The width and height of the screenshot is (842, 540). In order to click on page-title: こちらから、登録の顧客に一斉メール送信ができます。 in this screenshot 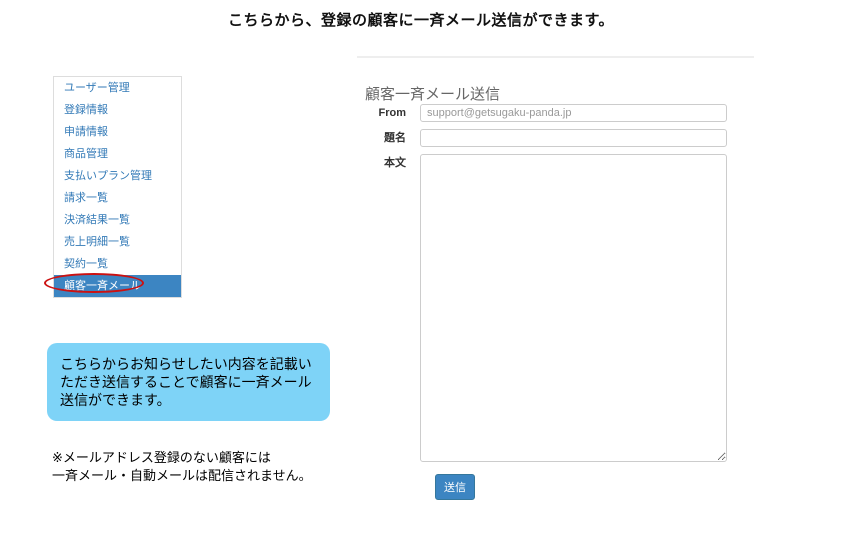, I will do `click(420, 20)`.